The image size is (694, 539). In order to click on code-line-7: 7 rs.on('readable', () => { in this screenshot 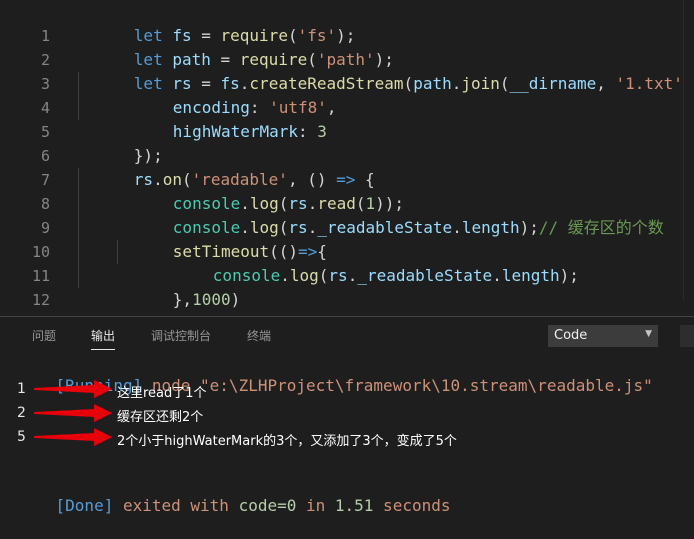, I will do `click(347, 166)`.